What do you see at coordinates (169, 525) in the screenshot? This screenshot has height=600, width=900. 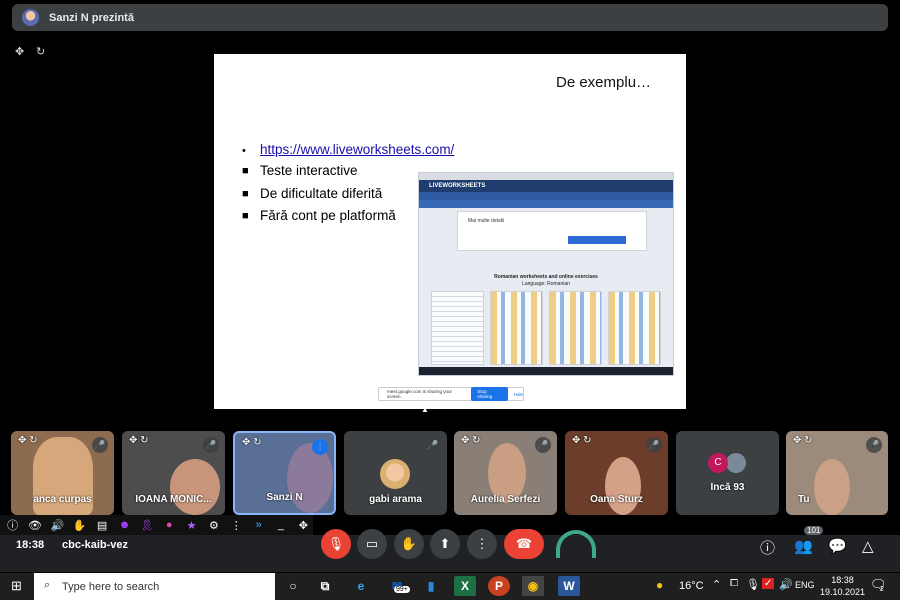 I see `chat-bubble-icon: ●` at bounding box center [169, 525].